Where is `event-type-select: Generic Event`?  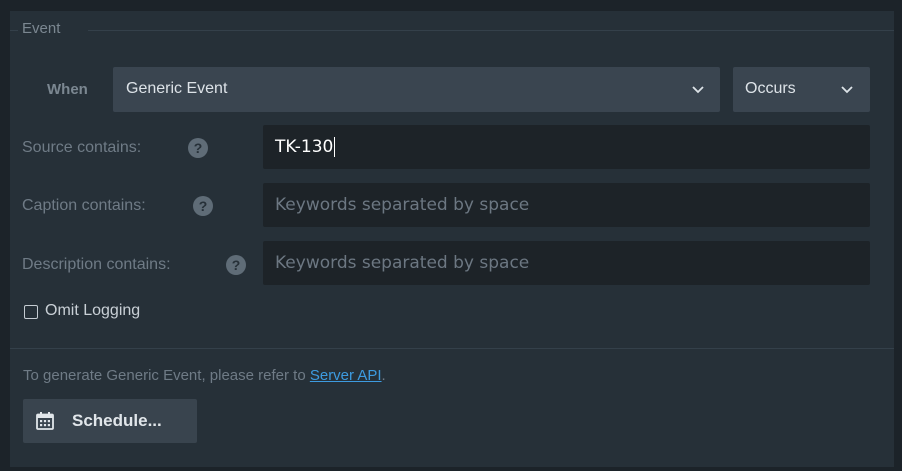 event-type-select: Generic Event is located at coordinates (416, 89).